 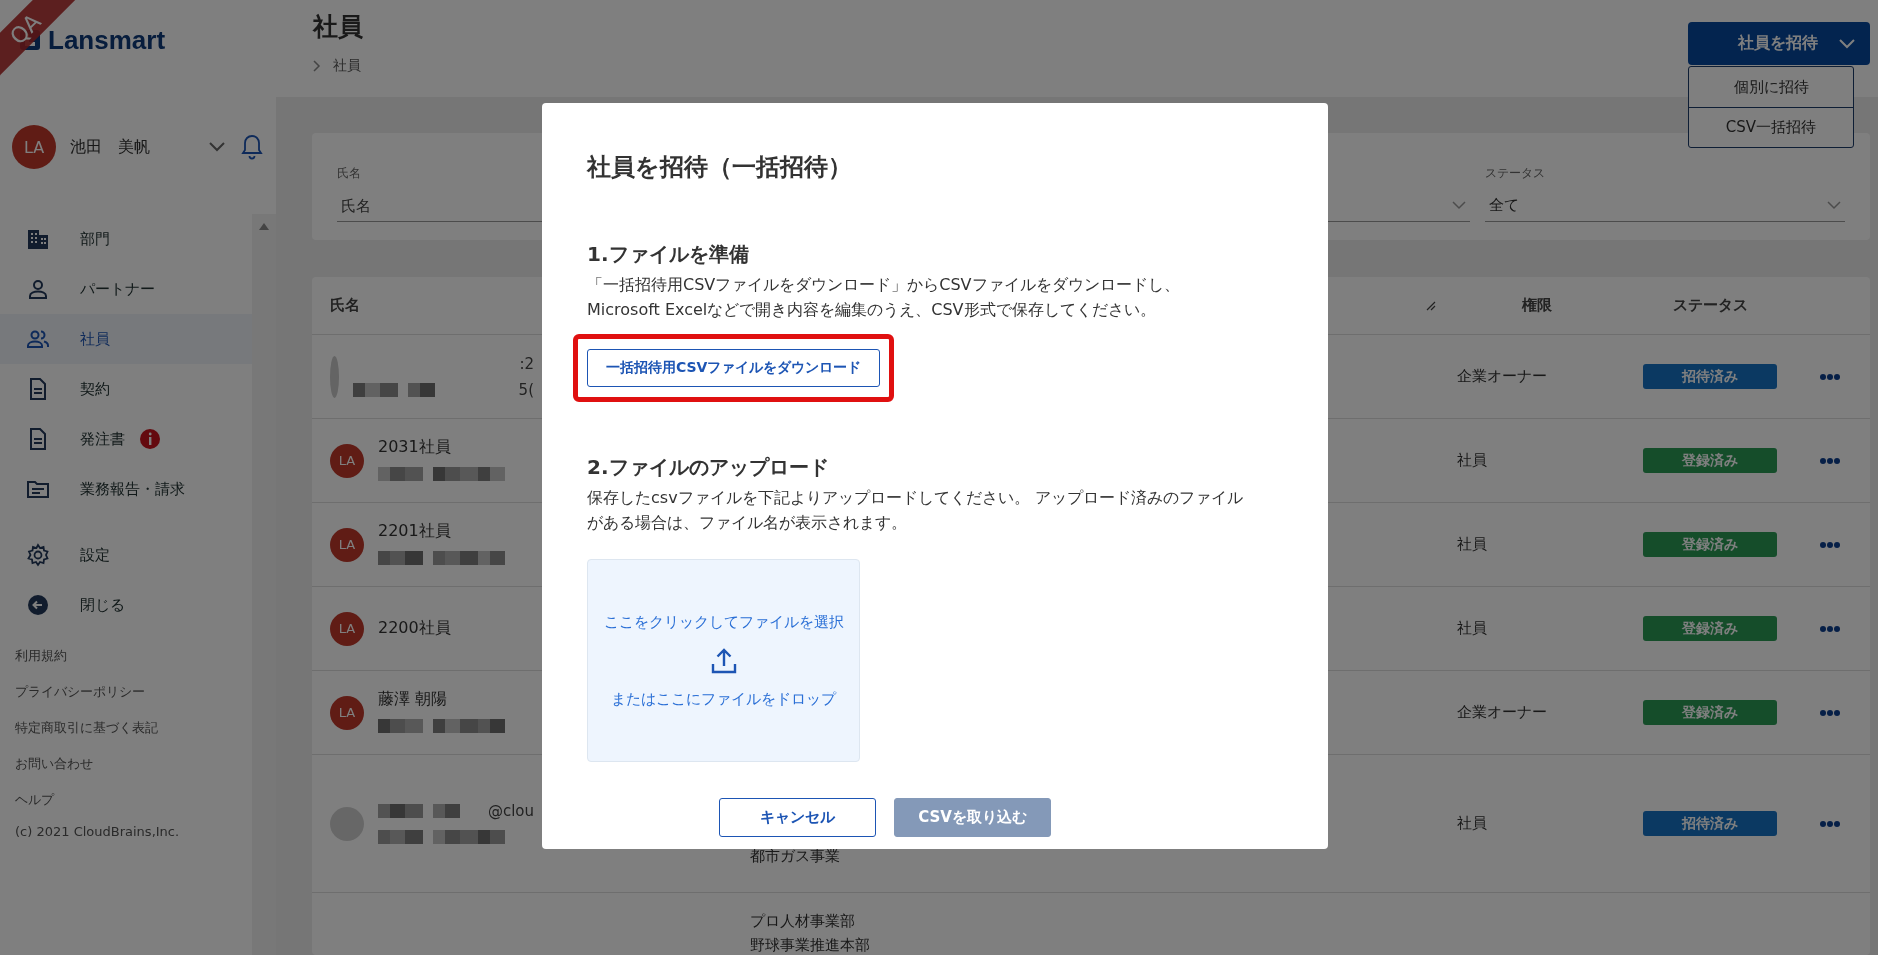 I want to click on nav-item: 設定, so click(x=126, y=555).